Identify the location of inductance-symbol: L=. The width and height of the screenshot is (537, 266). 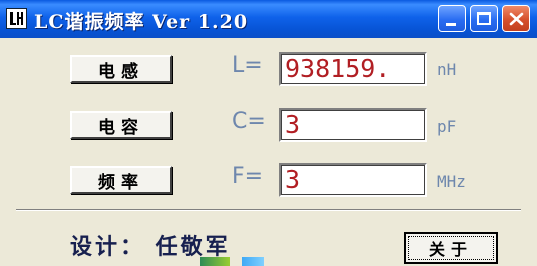
(247, 65).